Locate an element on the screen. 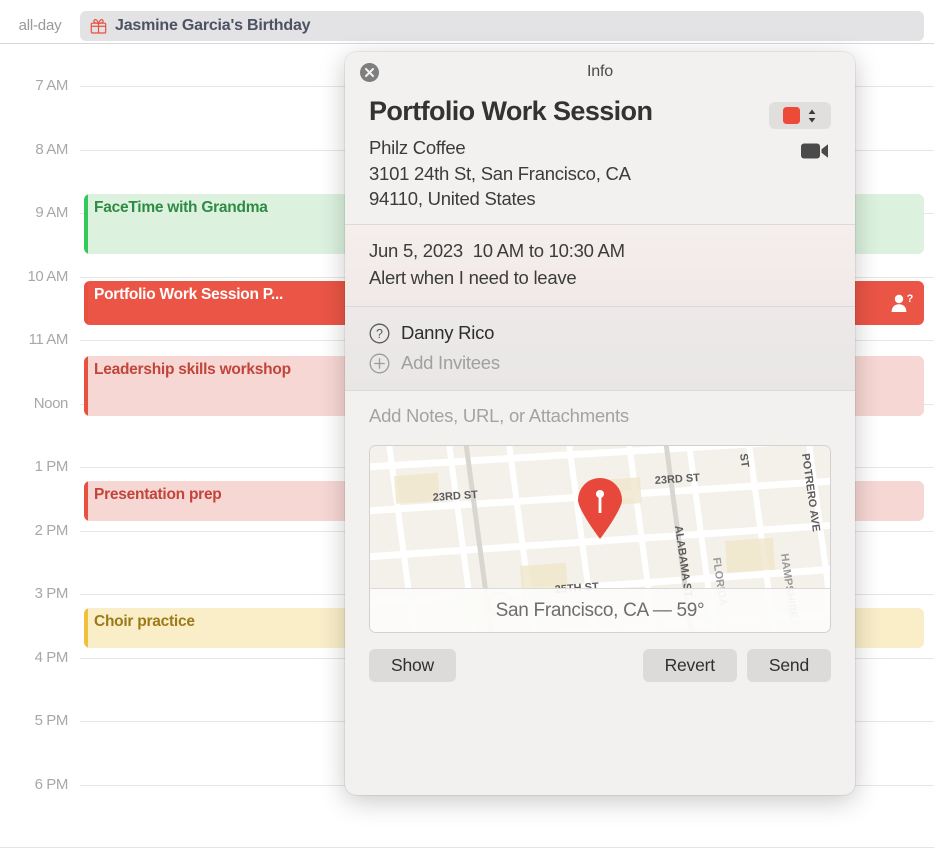 This screenshot has width=934, height=850. event-notes-section: Add Notes, URL, or Attachments is located at coordinates (600, 414).